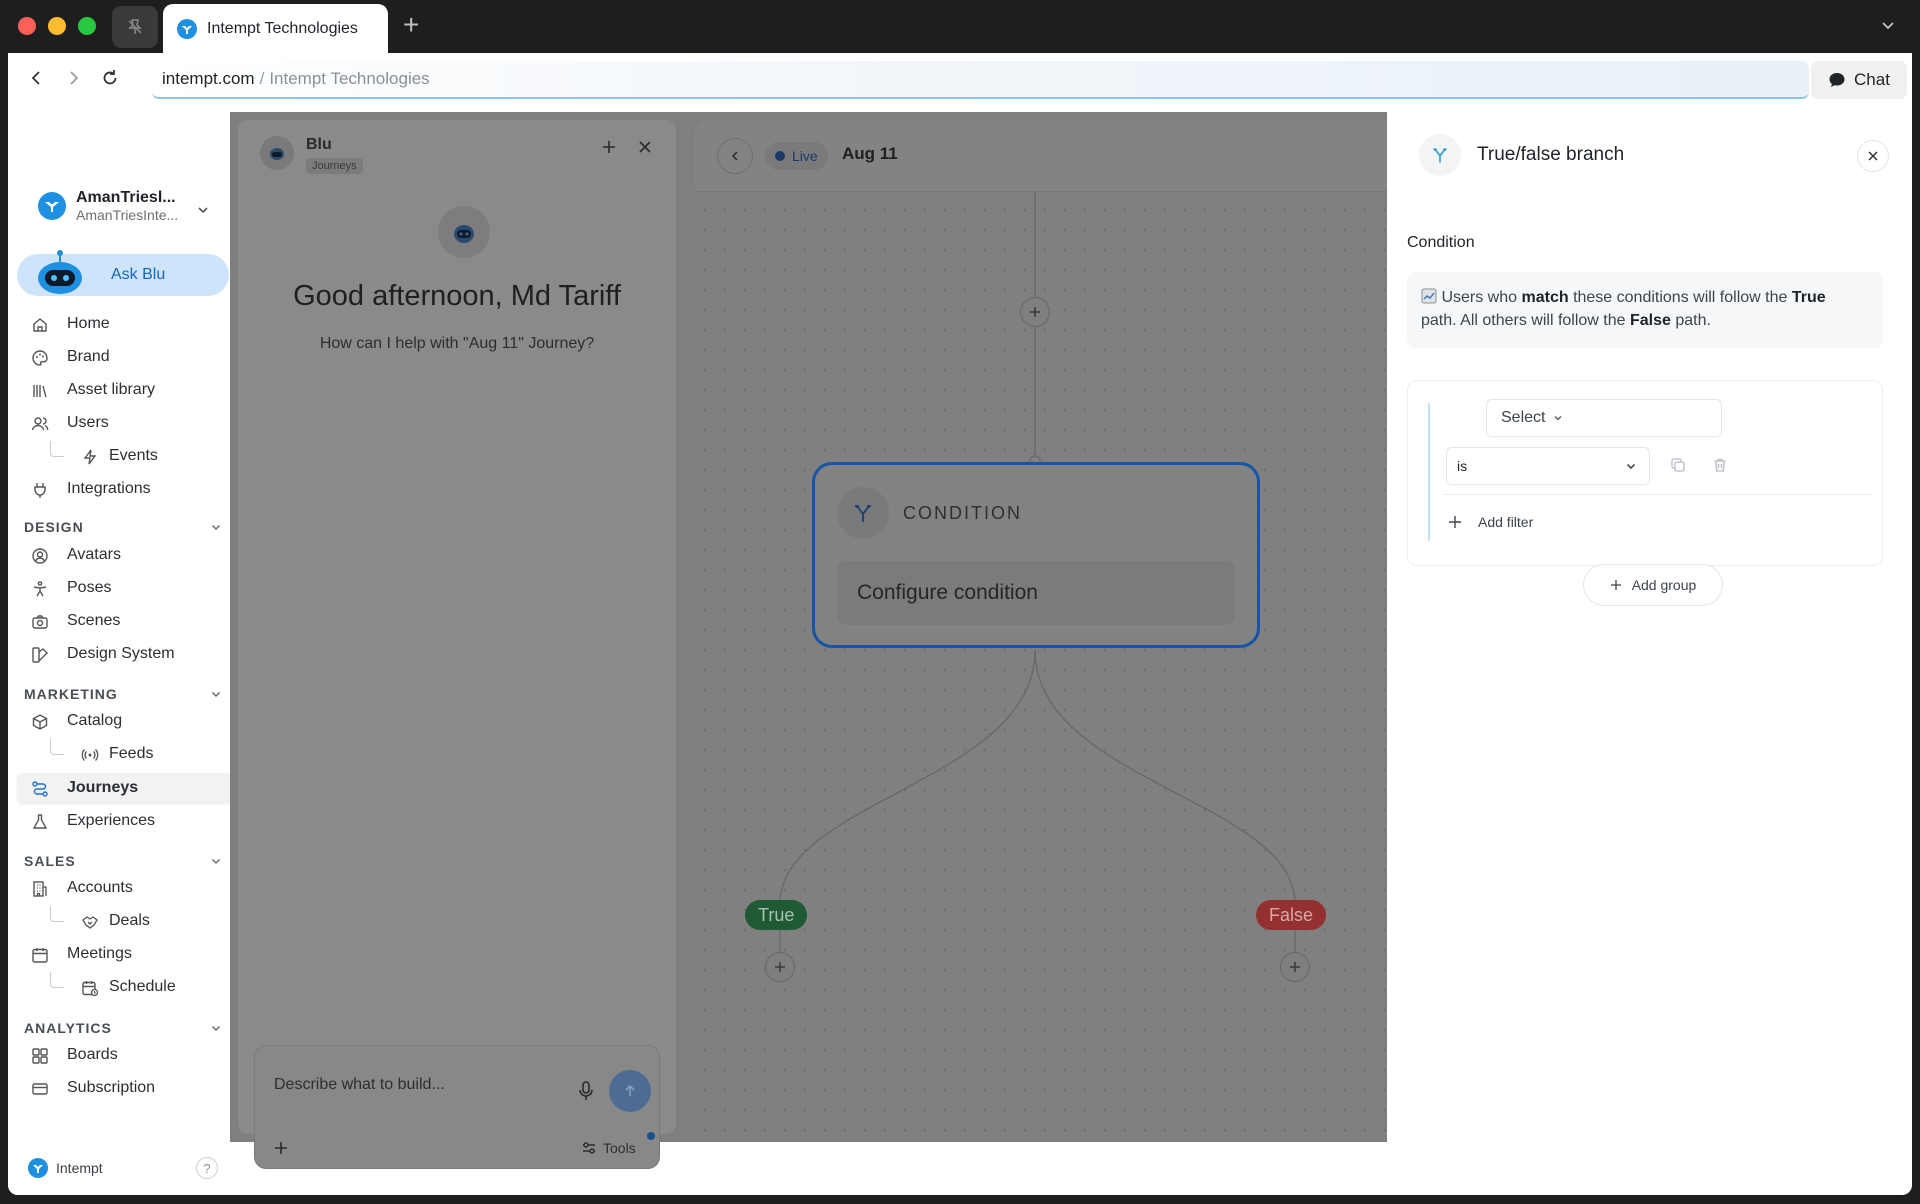 The width and height of the screenshot is (1920, 1204). Describe the element at coordinates (1490, 522) in the screenshot. I see `add-filter-button: Add filter` at that location.